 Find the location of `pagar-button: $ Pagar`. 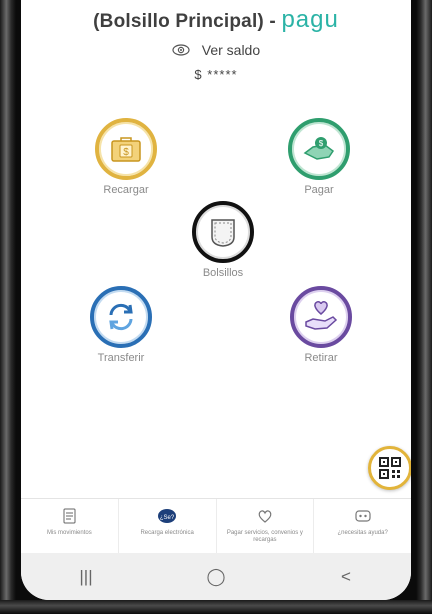

pagar-button: $ Pagar is located at coordinates (319, 157).